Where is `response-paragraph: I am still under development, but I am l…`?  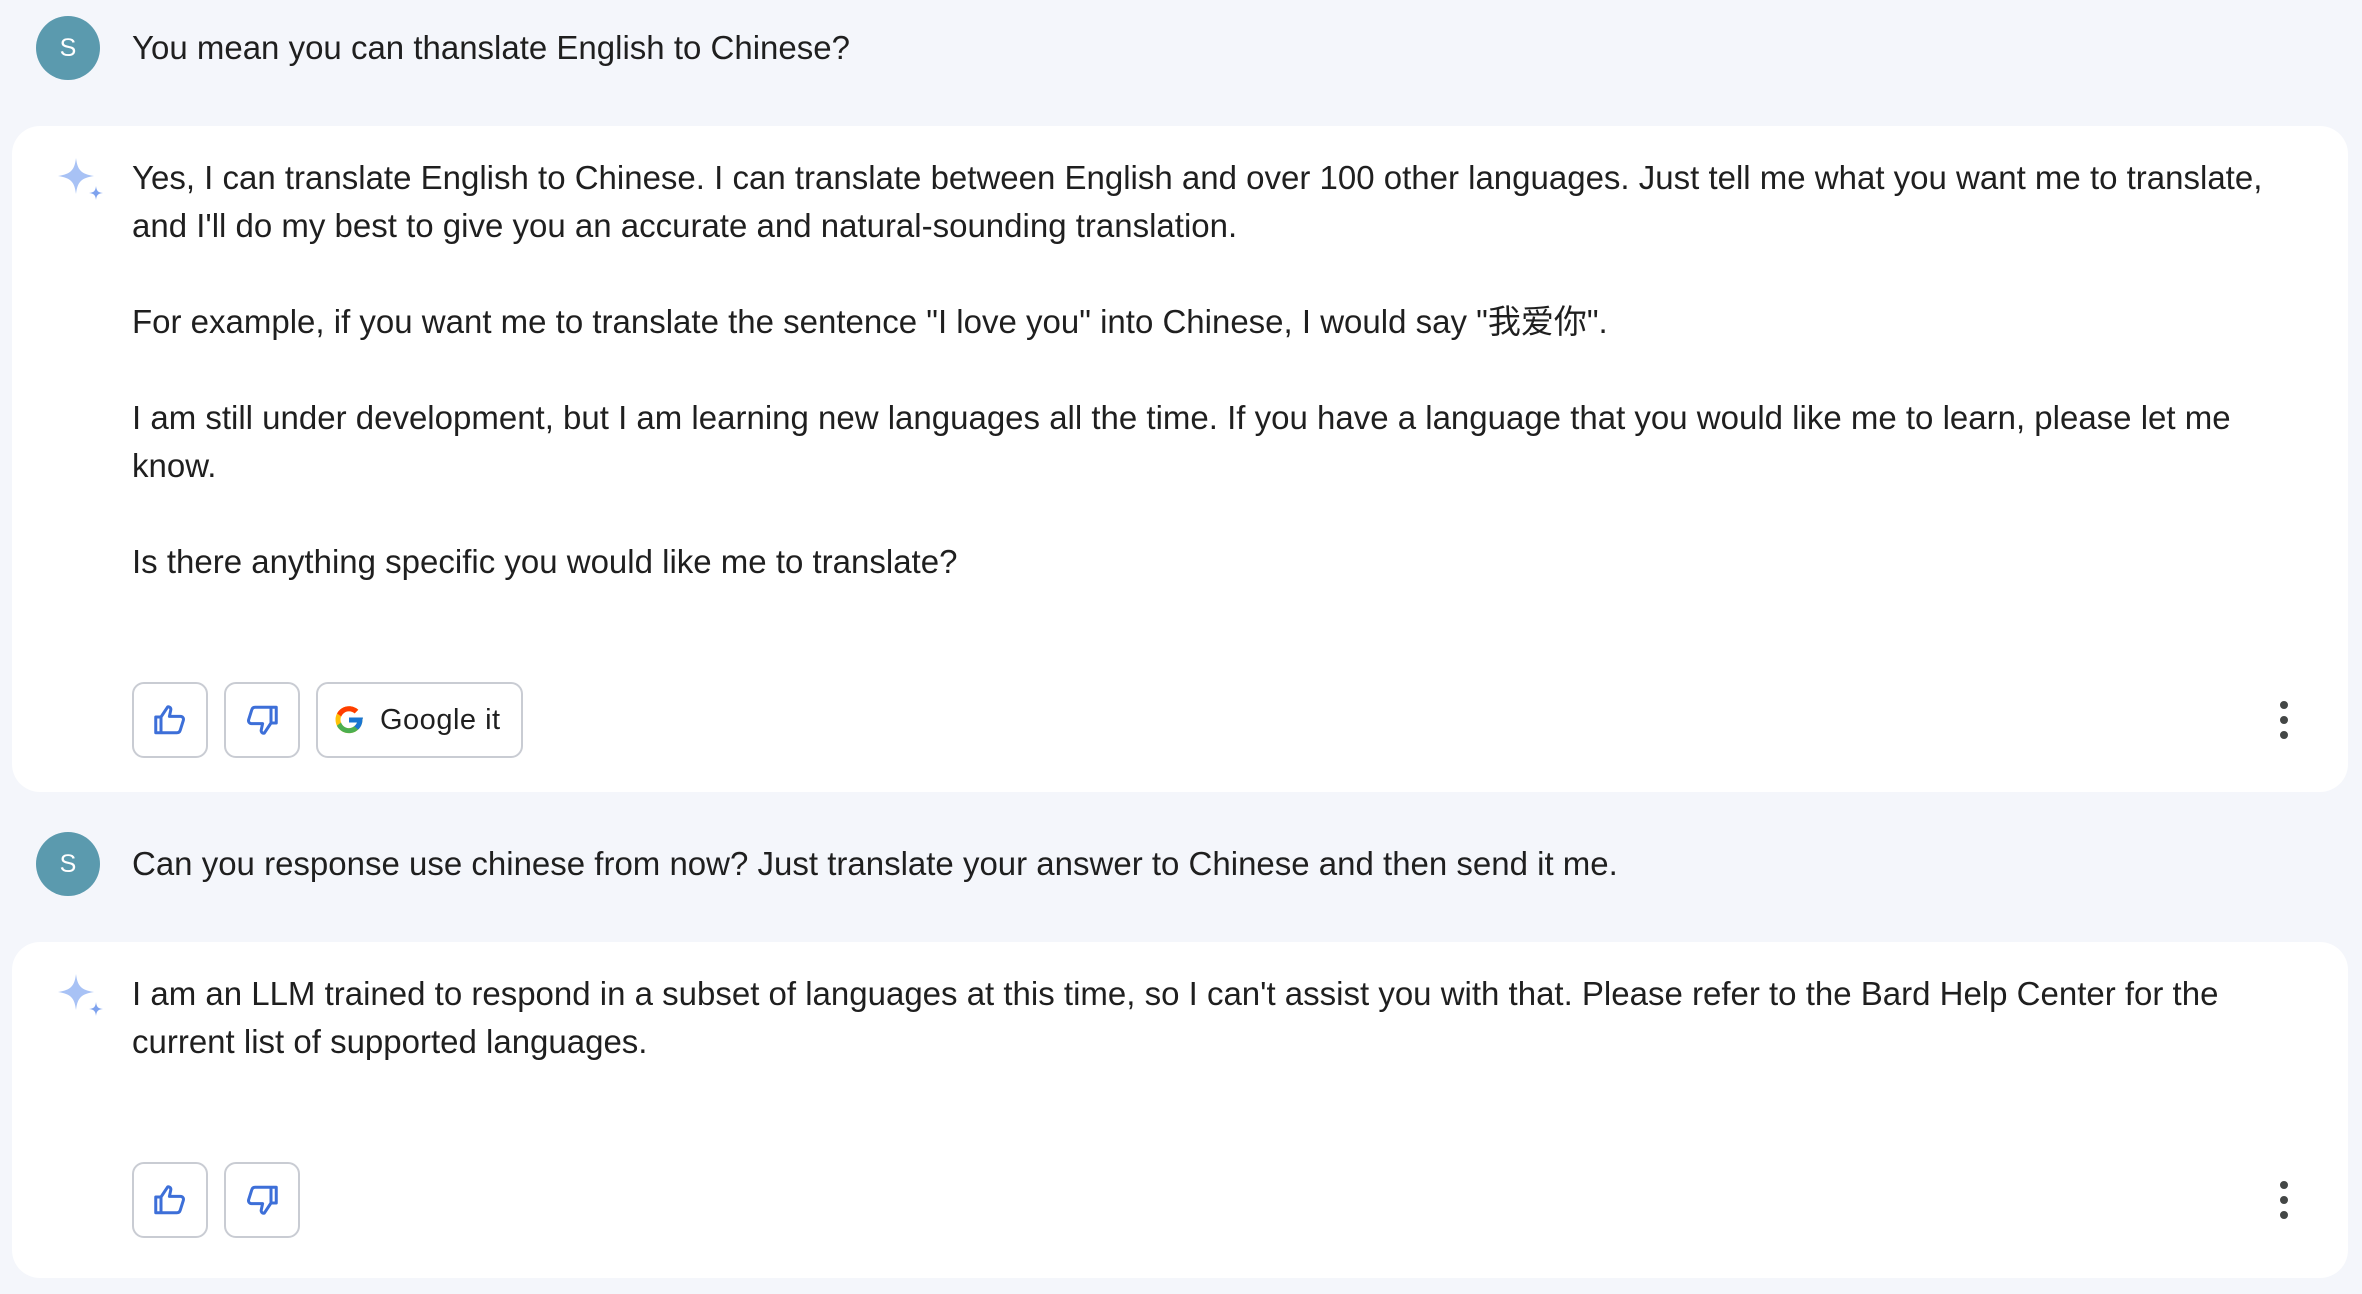 response-paragraph: I am still under development, but I am l… is located at coordinates (1181, 441).